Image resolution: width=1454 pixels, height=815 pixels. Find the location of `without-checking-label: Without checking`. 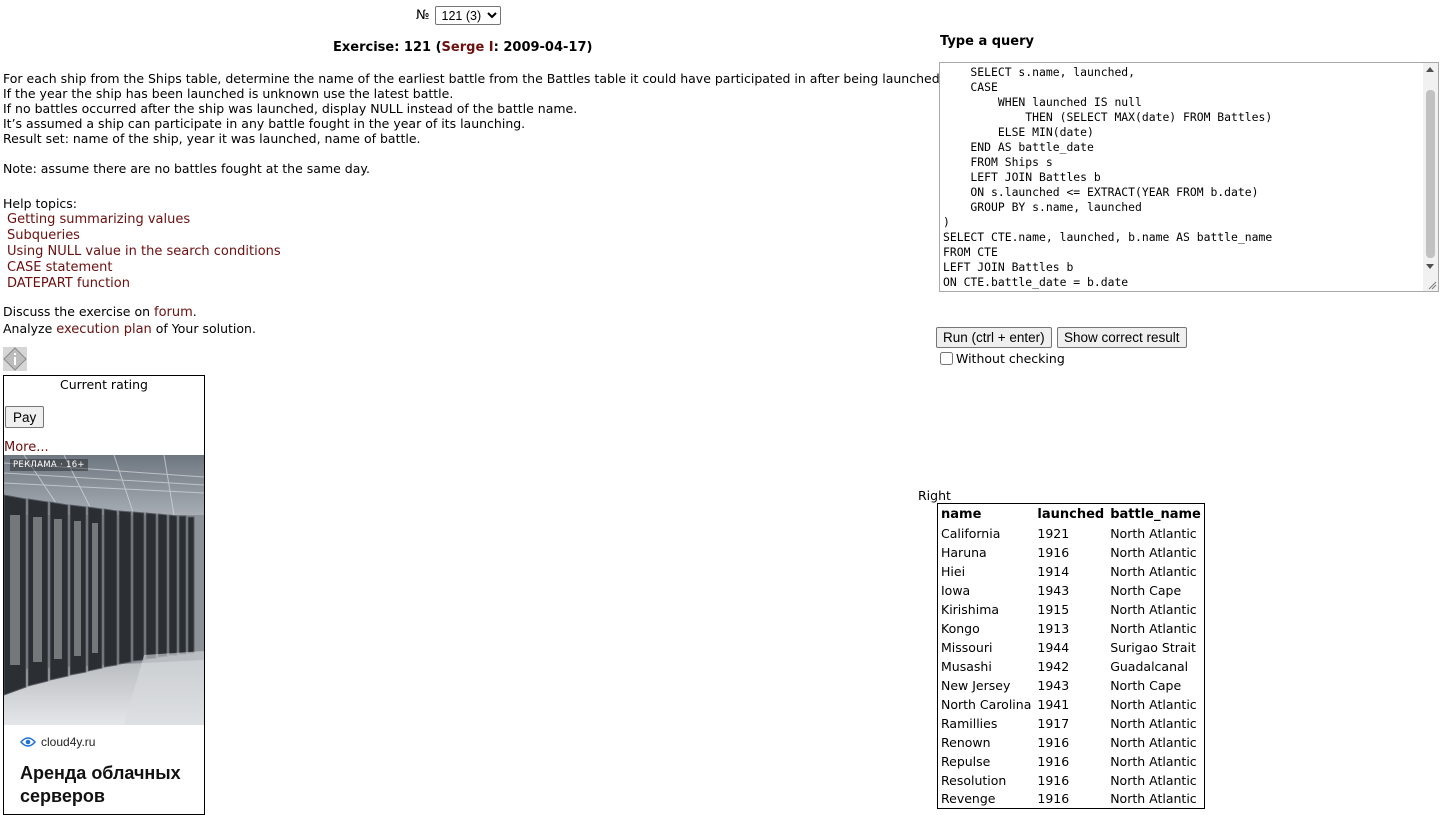

without-checking-label: Without checking is located at coordinates (1010, 358).